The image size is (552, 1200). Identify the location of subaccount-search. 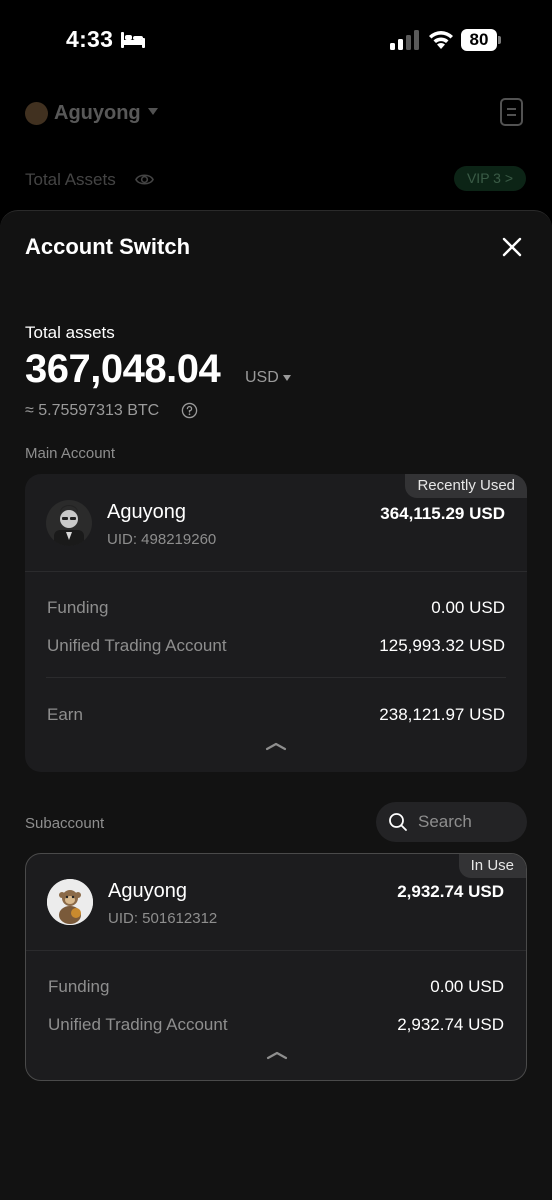
(451, 822).